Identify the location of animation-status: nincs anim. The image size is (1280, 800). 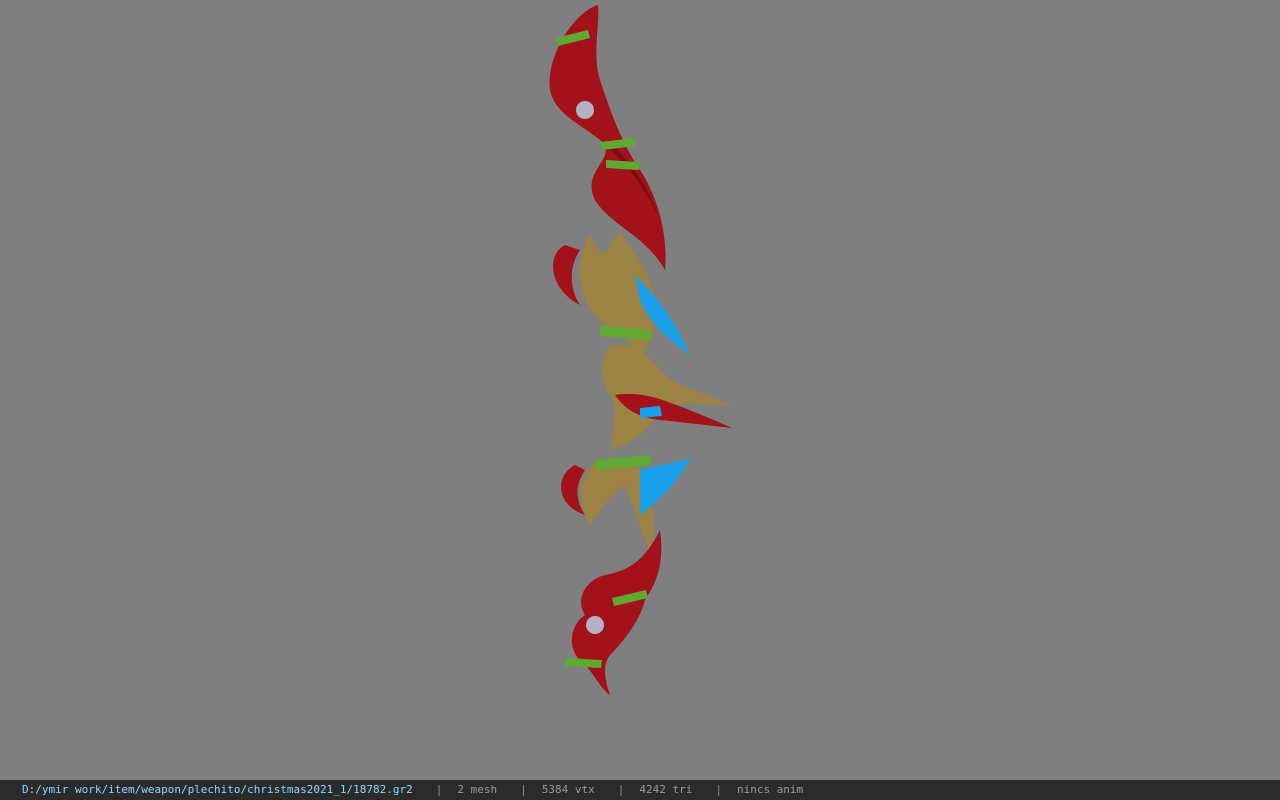
(770, 789).